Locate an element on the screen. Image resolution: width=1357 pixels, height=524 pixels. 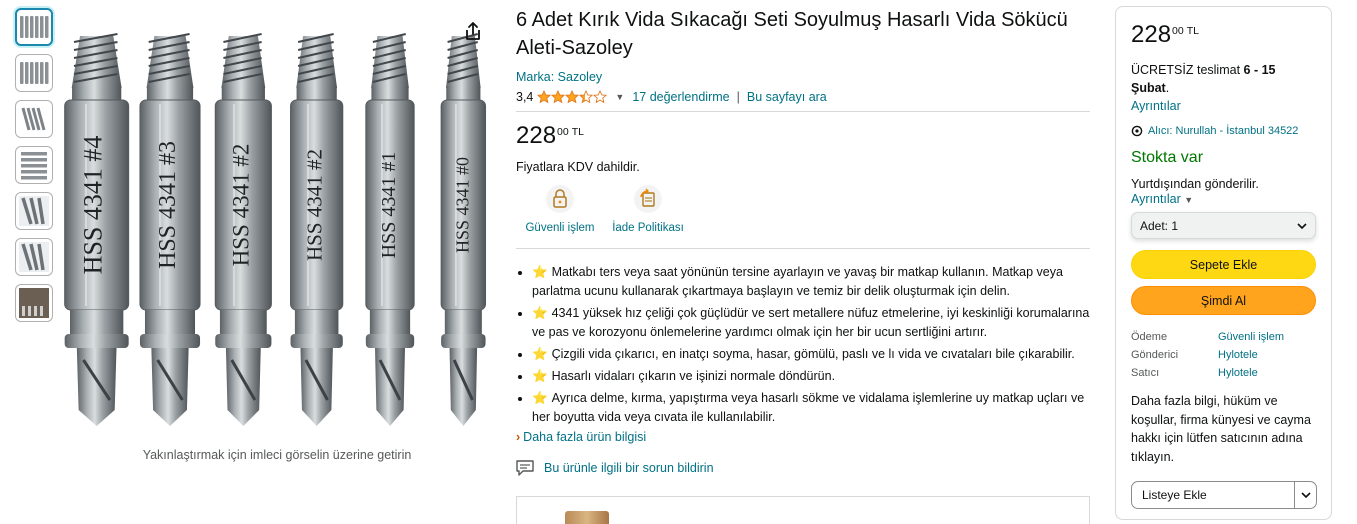
meta-key: Satıcı is located at coordinates (1145, 373).